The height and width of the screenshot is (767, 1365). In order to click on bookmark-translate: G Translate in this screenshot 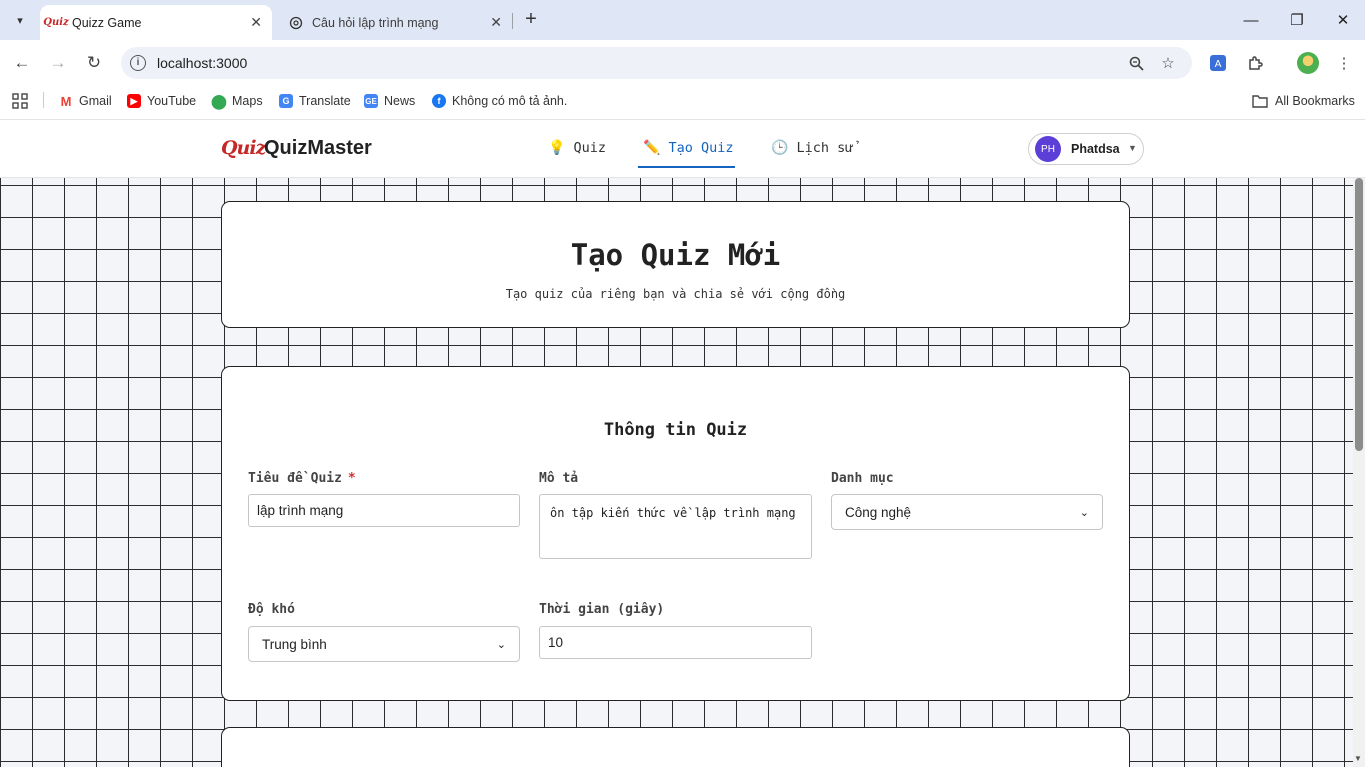, I will do `click(315, 101)`.